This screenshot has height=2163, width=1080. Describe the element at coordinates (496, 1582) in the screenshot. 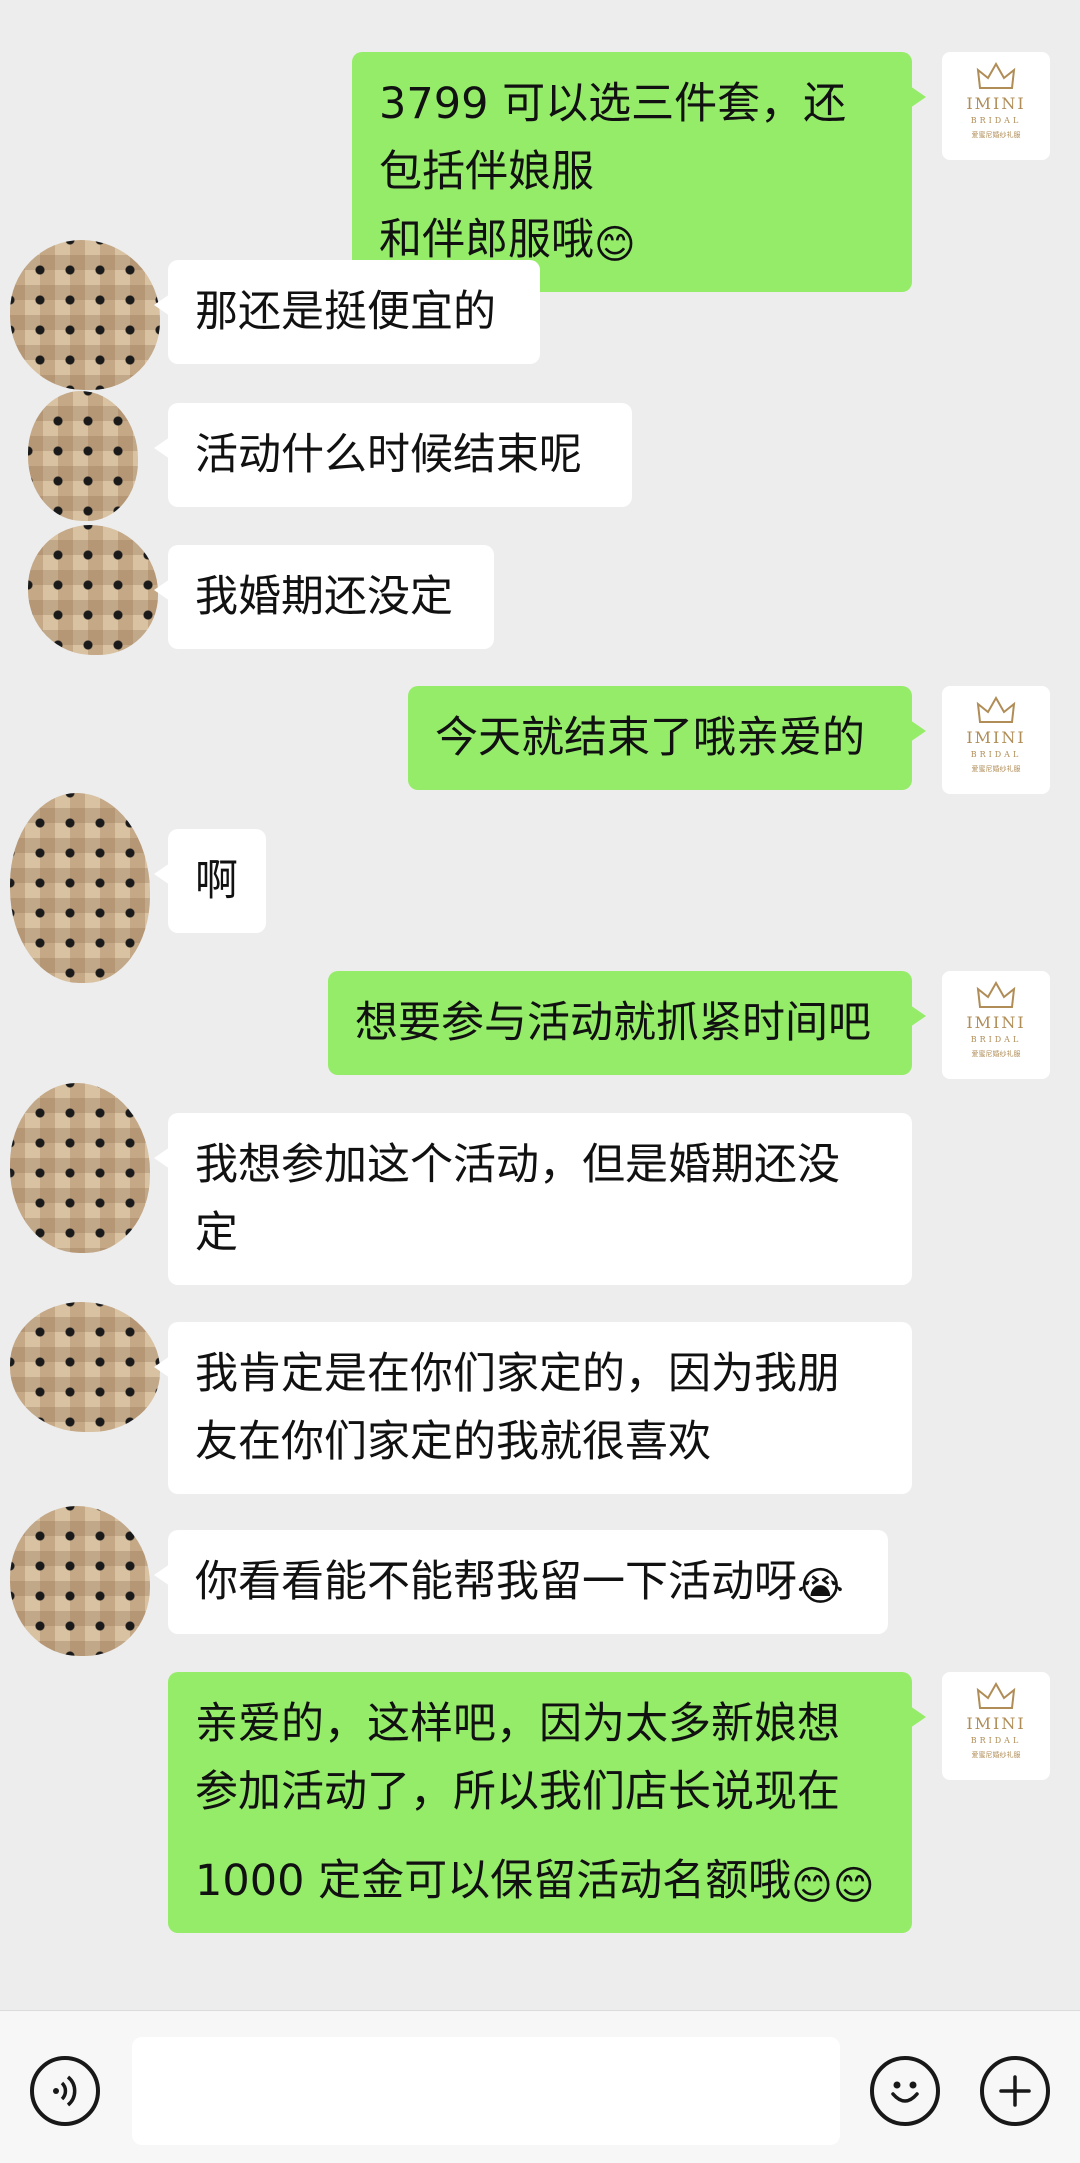

I see `message-text: 你看看能不能帮我留一下活动呀` at that location.